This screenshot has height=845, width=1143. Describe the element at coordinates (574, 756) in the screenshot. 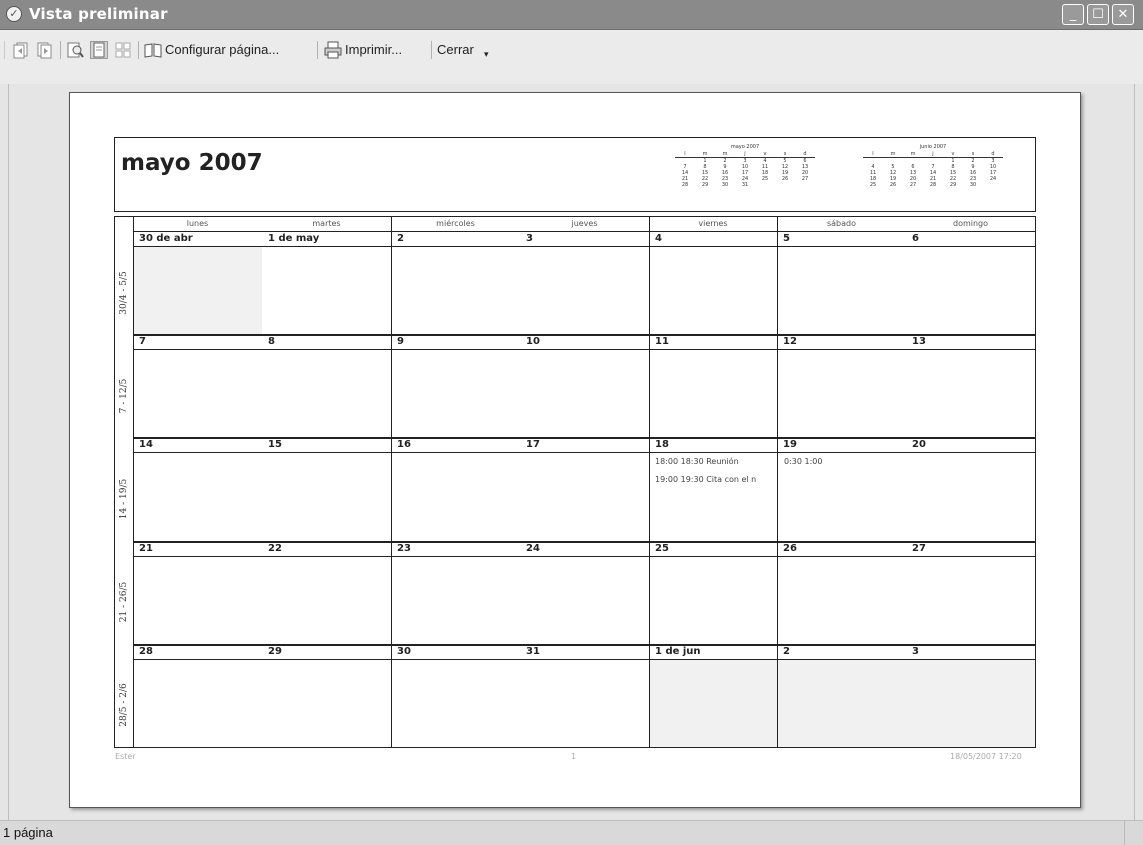

I see `footer-page-number: 1` at that location.